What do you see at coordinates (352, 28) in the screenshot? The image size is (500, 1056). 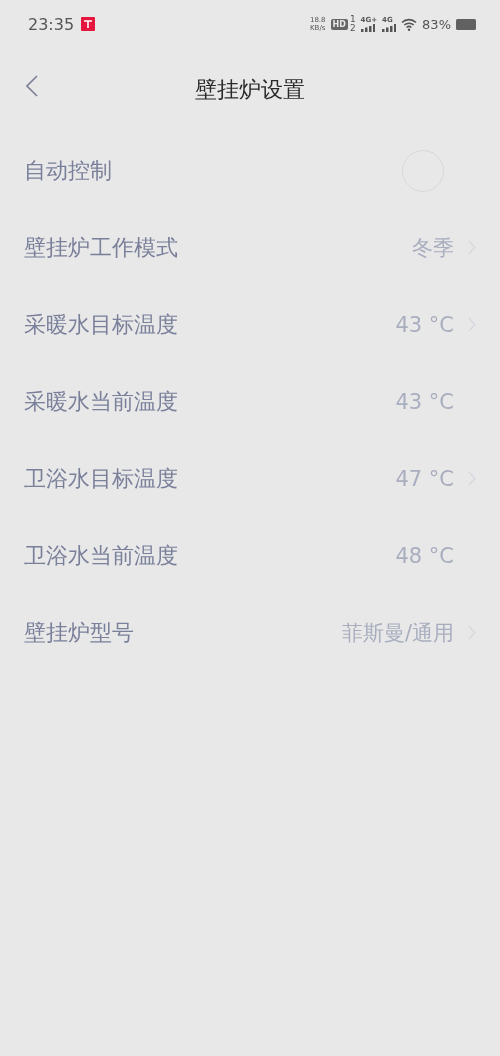 I see `sim-slot-number: 2` at bounding box center [352, 28].